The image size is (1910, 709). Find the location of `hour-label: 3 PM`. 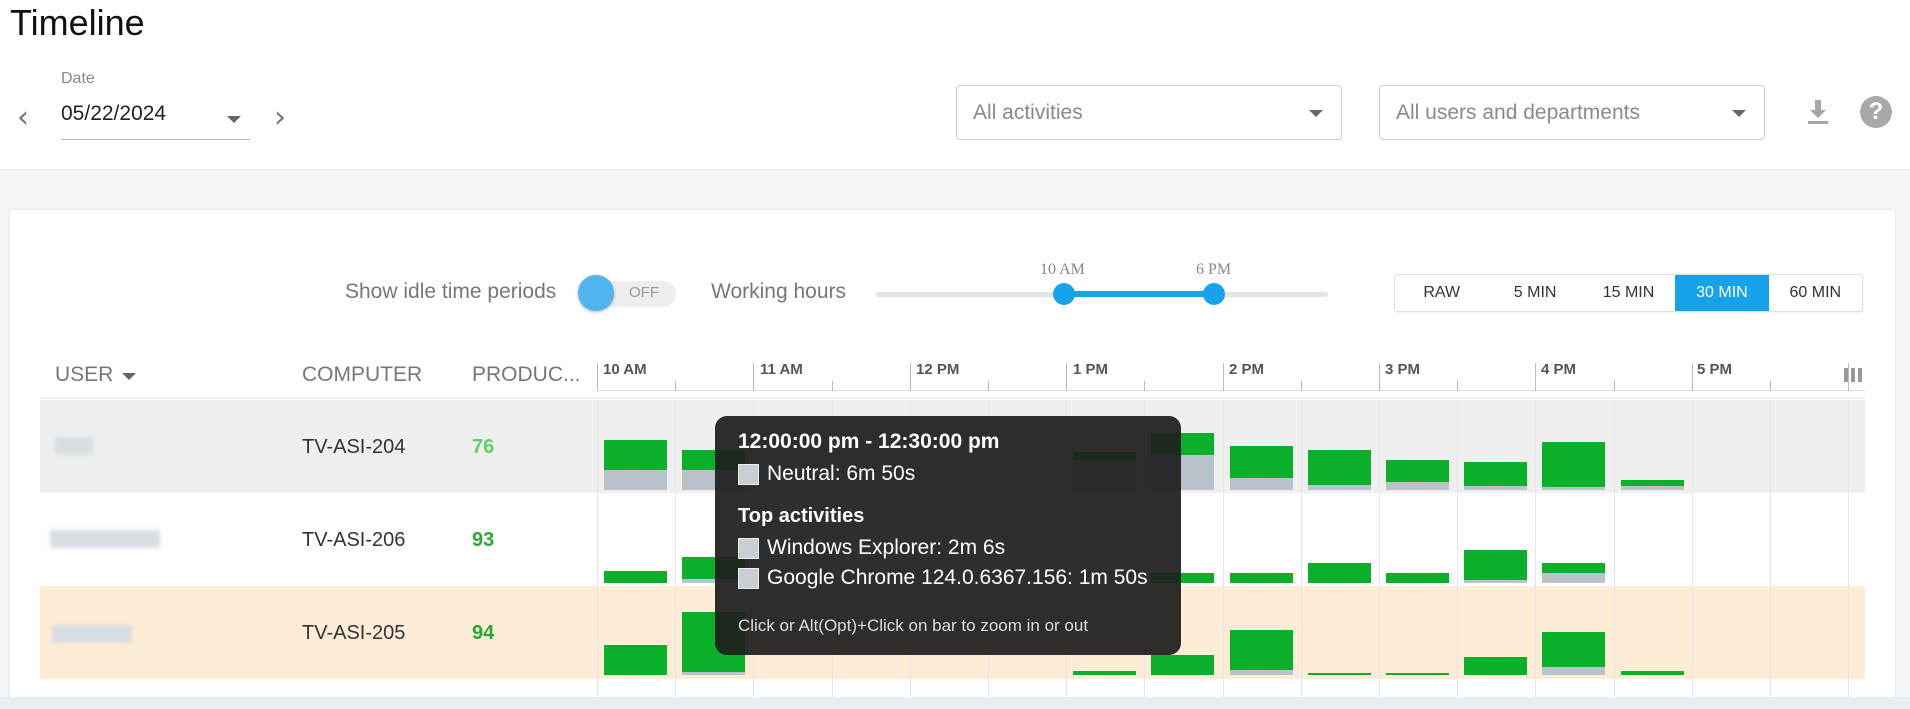

hour-label: 3 PM is located at coordinates (1403, 369).